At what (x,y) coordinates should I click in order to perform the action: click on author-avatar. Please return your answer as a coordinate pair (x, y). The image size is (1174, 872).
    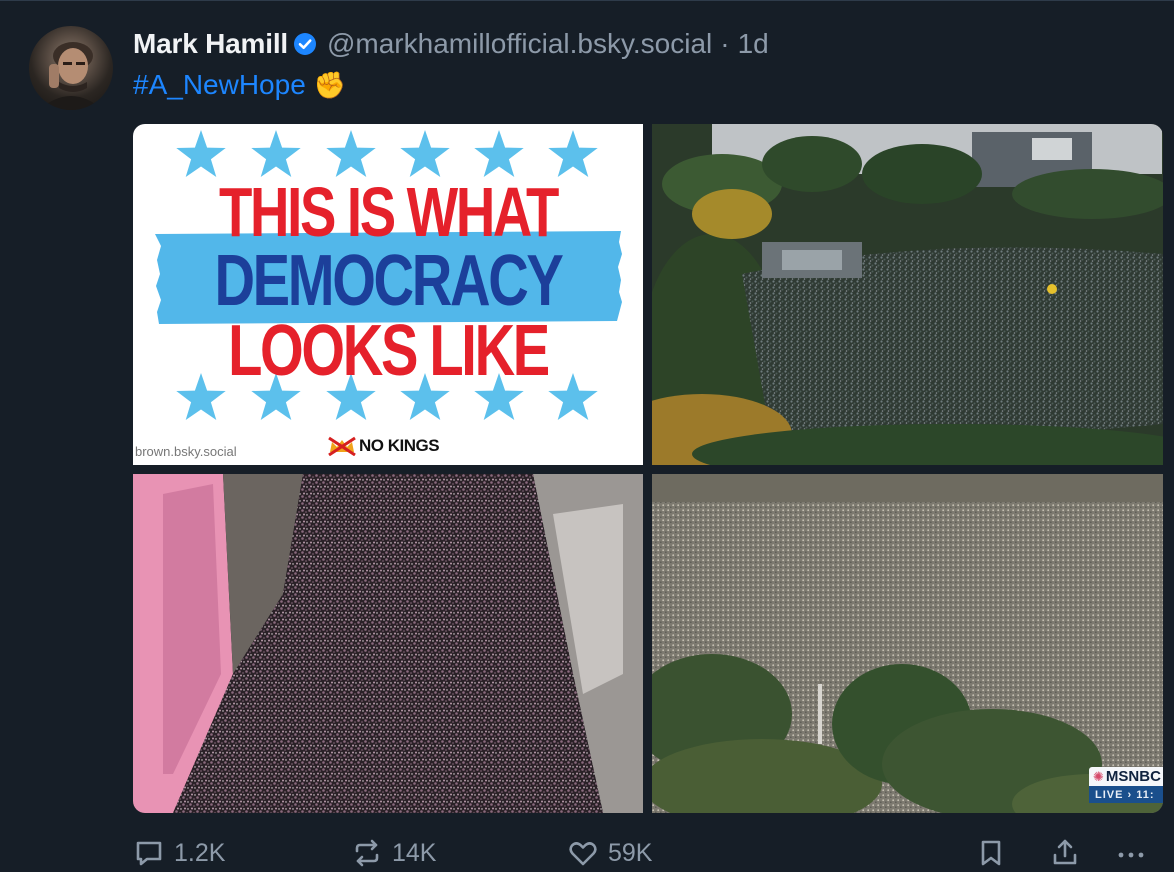
    Looking at the image, I should click on (71, 68).